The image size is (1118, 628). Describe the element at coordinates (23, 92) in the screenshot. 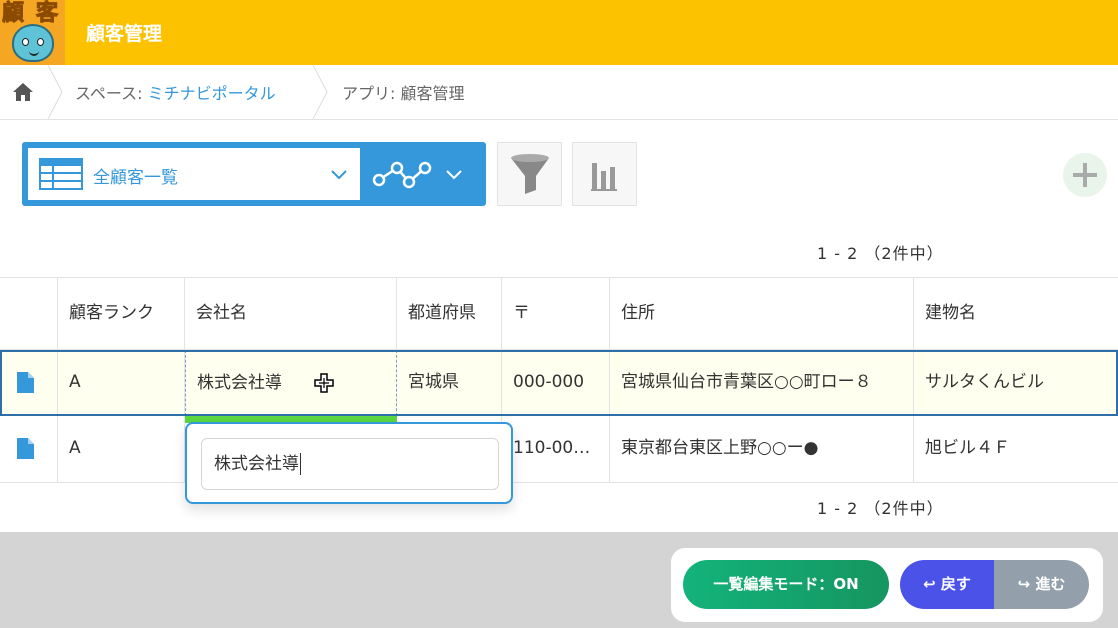

I see `home-icon` at that location.